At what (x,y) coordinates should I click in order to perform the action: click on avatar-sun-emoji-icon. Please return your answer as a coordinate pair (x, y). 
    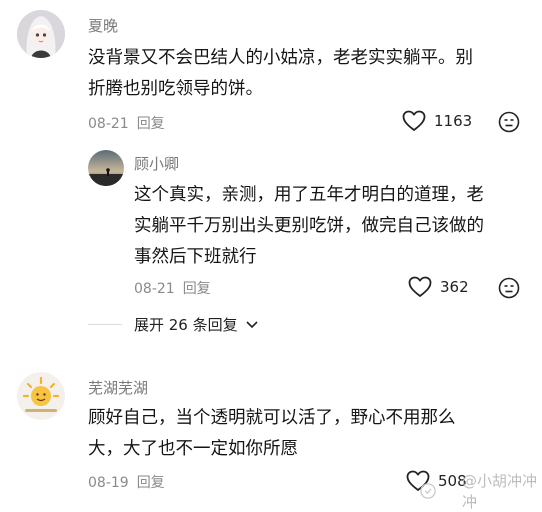
    Looking at the image, I should click on (41, 396).